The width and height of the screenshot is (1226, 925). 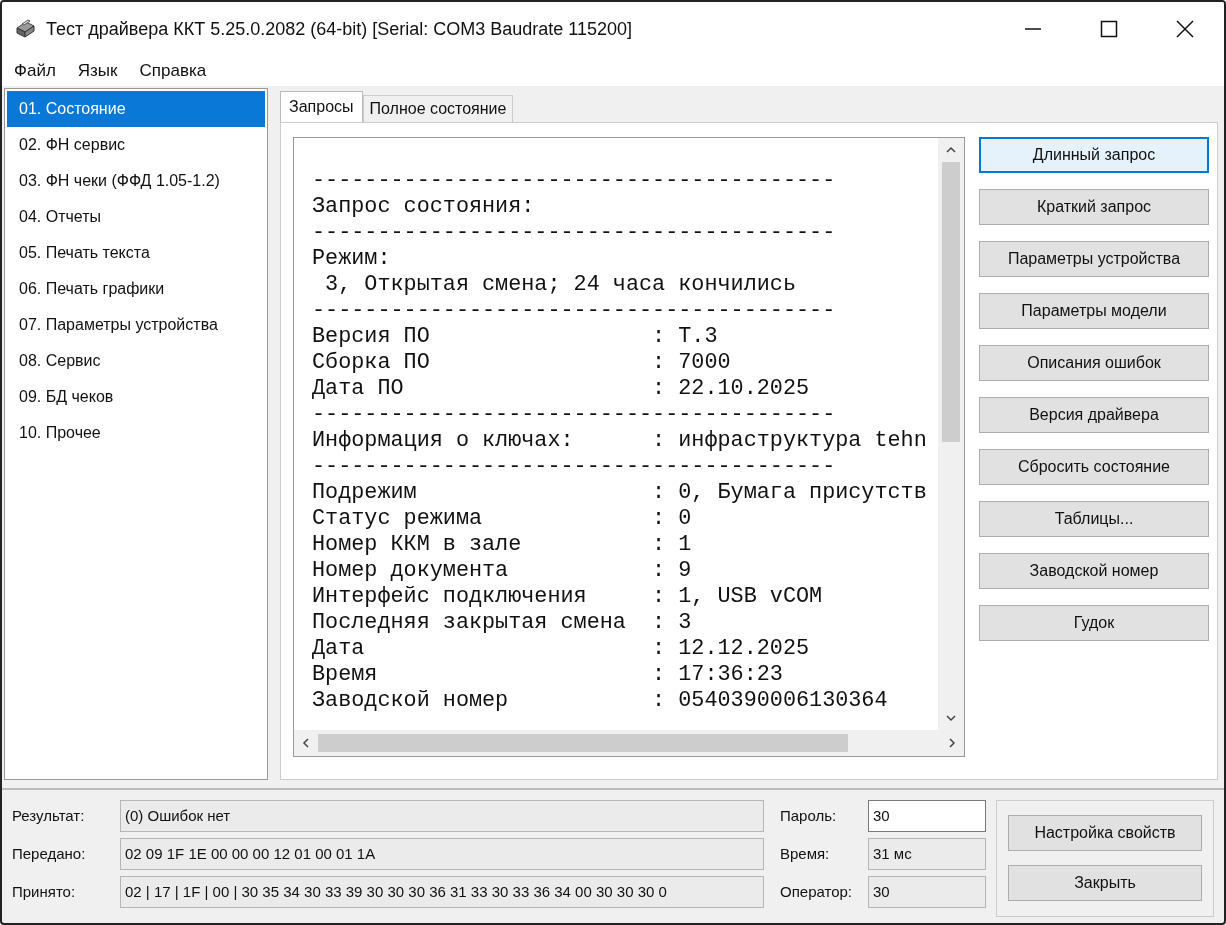 I want to click on dialog-button: Настройка свойств, so click(x=1105, y=833).